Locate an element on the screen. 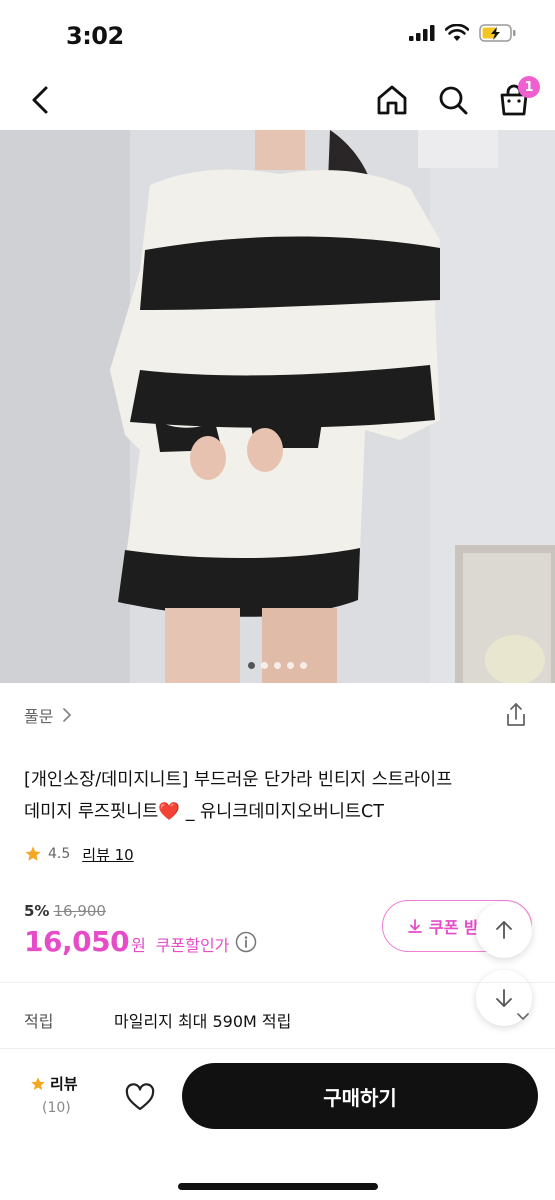 Image resolution: width=555 pixels, height=1200 pixels. discount-row: 5% 16,900 is located at coordinates (65, 911).